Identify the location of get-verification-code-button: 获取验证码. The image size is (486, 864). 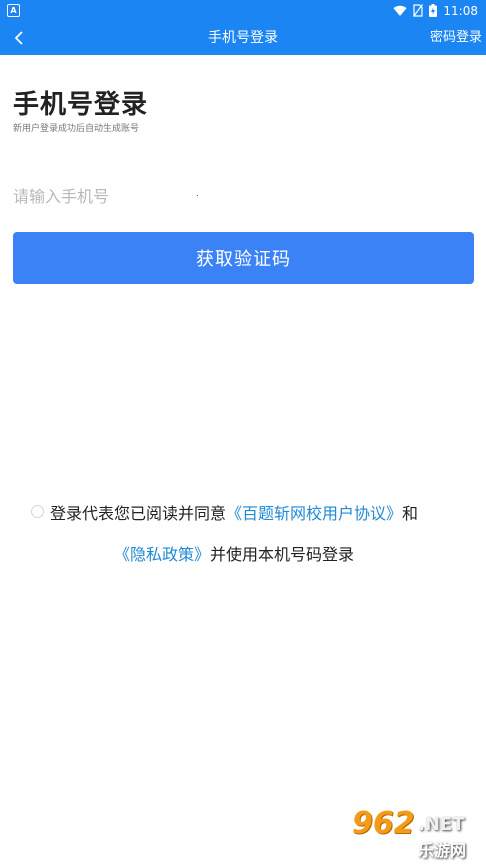
(243, 258).